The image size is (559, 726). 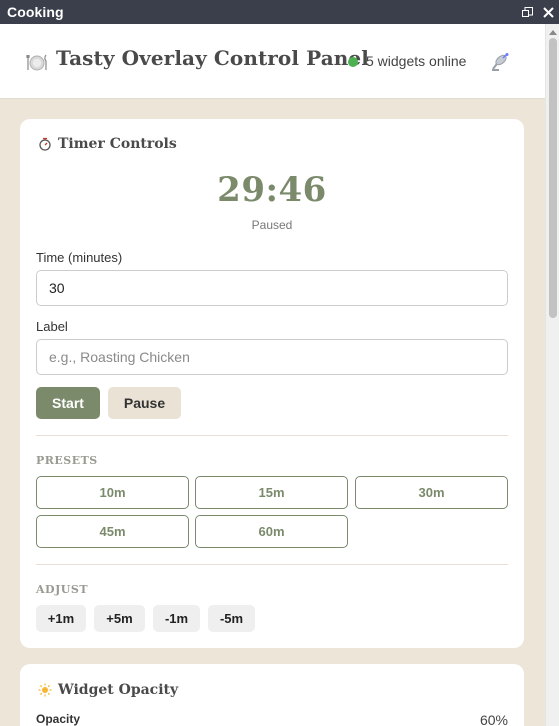 I want to click on widget-opacity-title: Widget Opacity, so click(x=108, y=690).